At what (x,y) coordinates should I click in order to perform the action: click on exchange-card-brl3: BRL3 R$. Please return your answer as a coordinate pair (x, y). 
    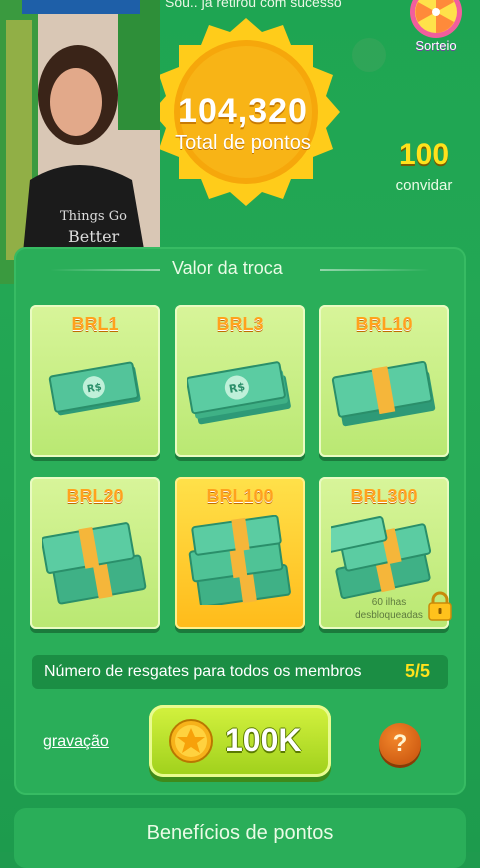
    Looking at the image, I should click on (240, 381).